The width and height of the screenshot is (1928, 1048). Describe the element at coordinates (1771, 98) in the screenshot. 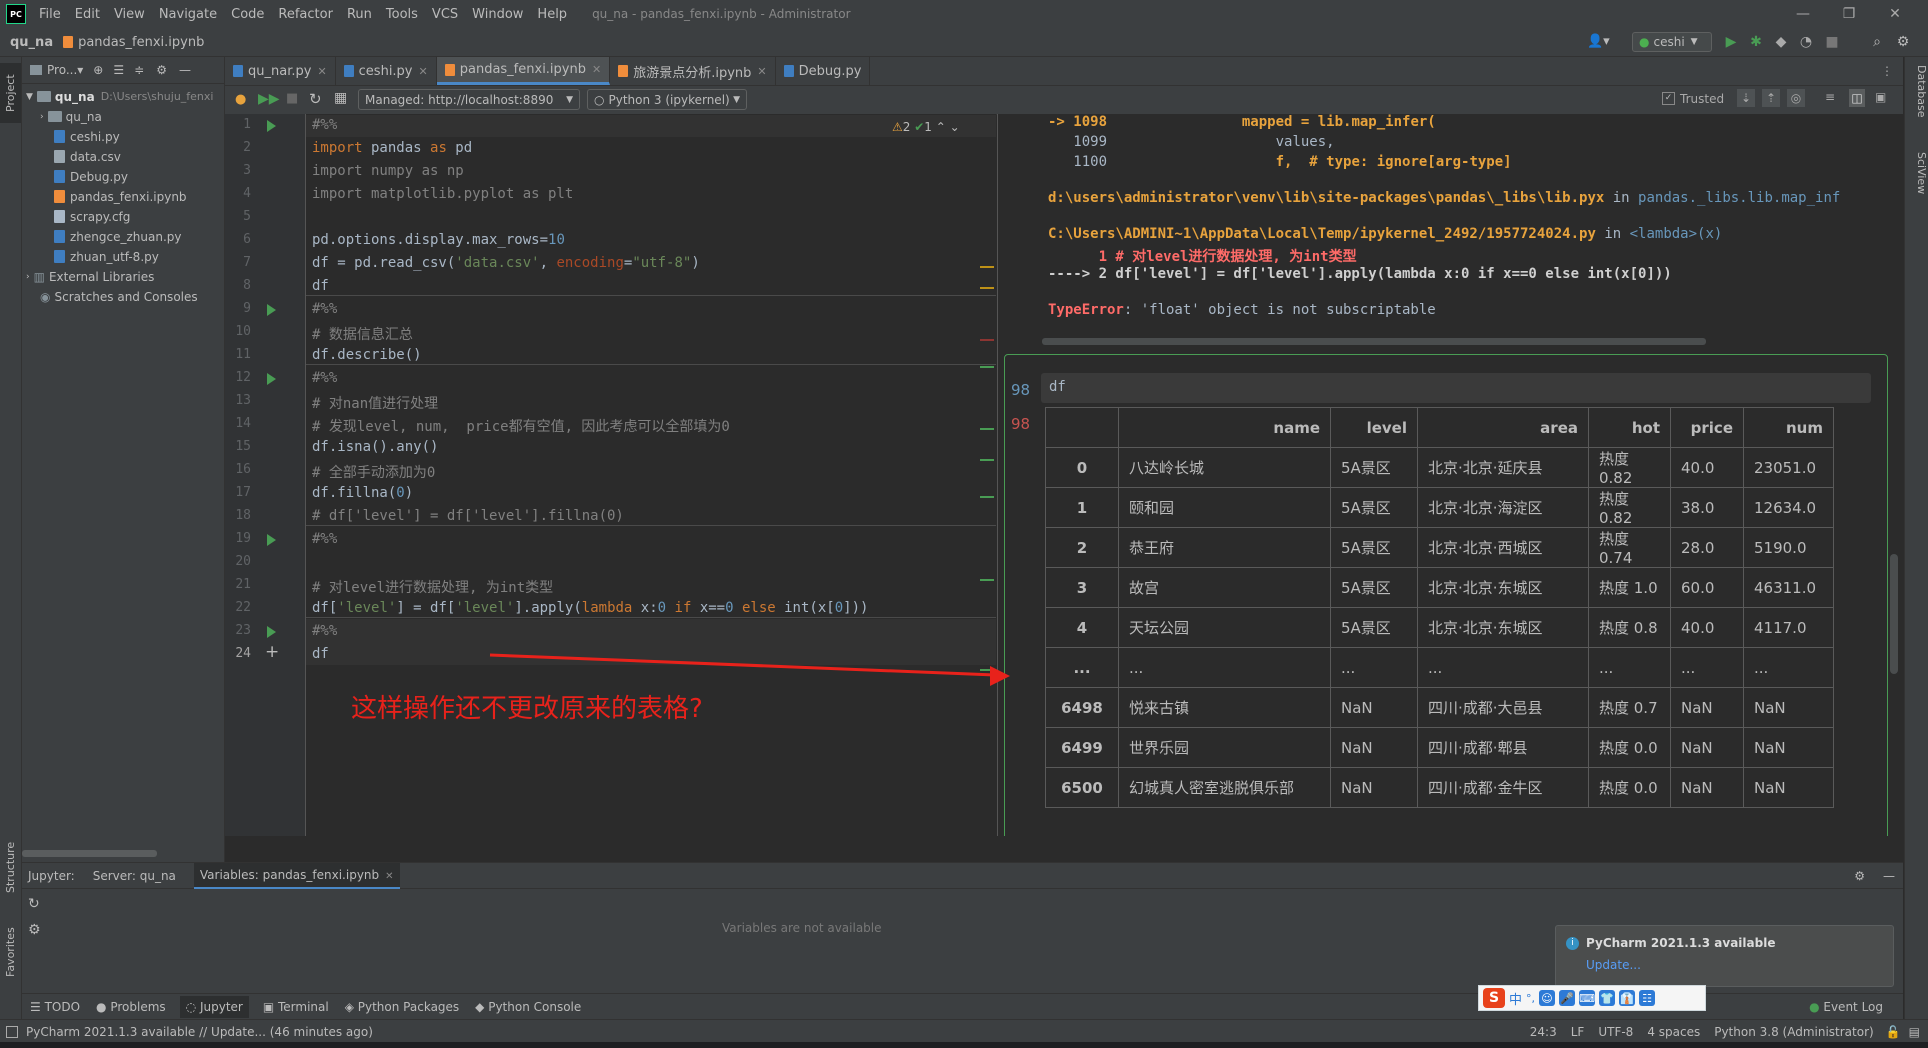

I see `scroll-up-icon: ⇡` at that location.